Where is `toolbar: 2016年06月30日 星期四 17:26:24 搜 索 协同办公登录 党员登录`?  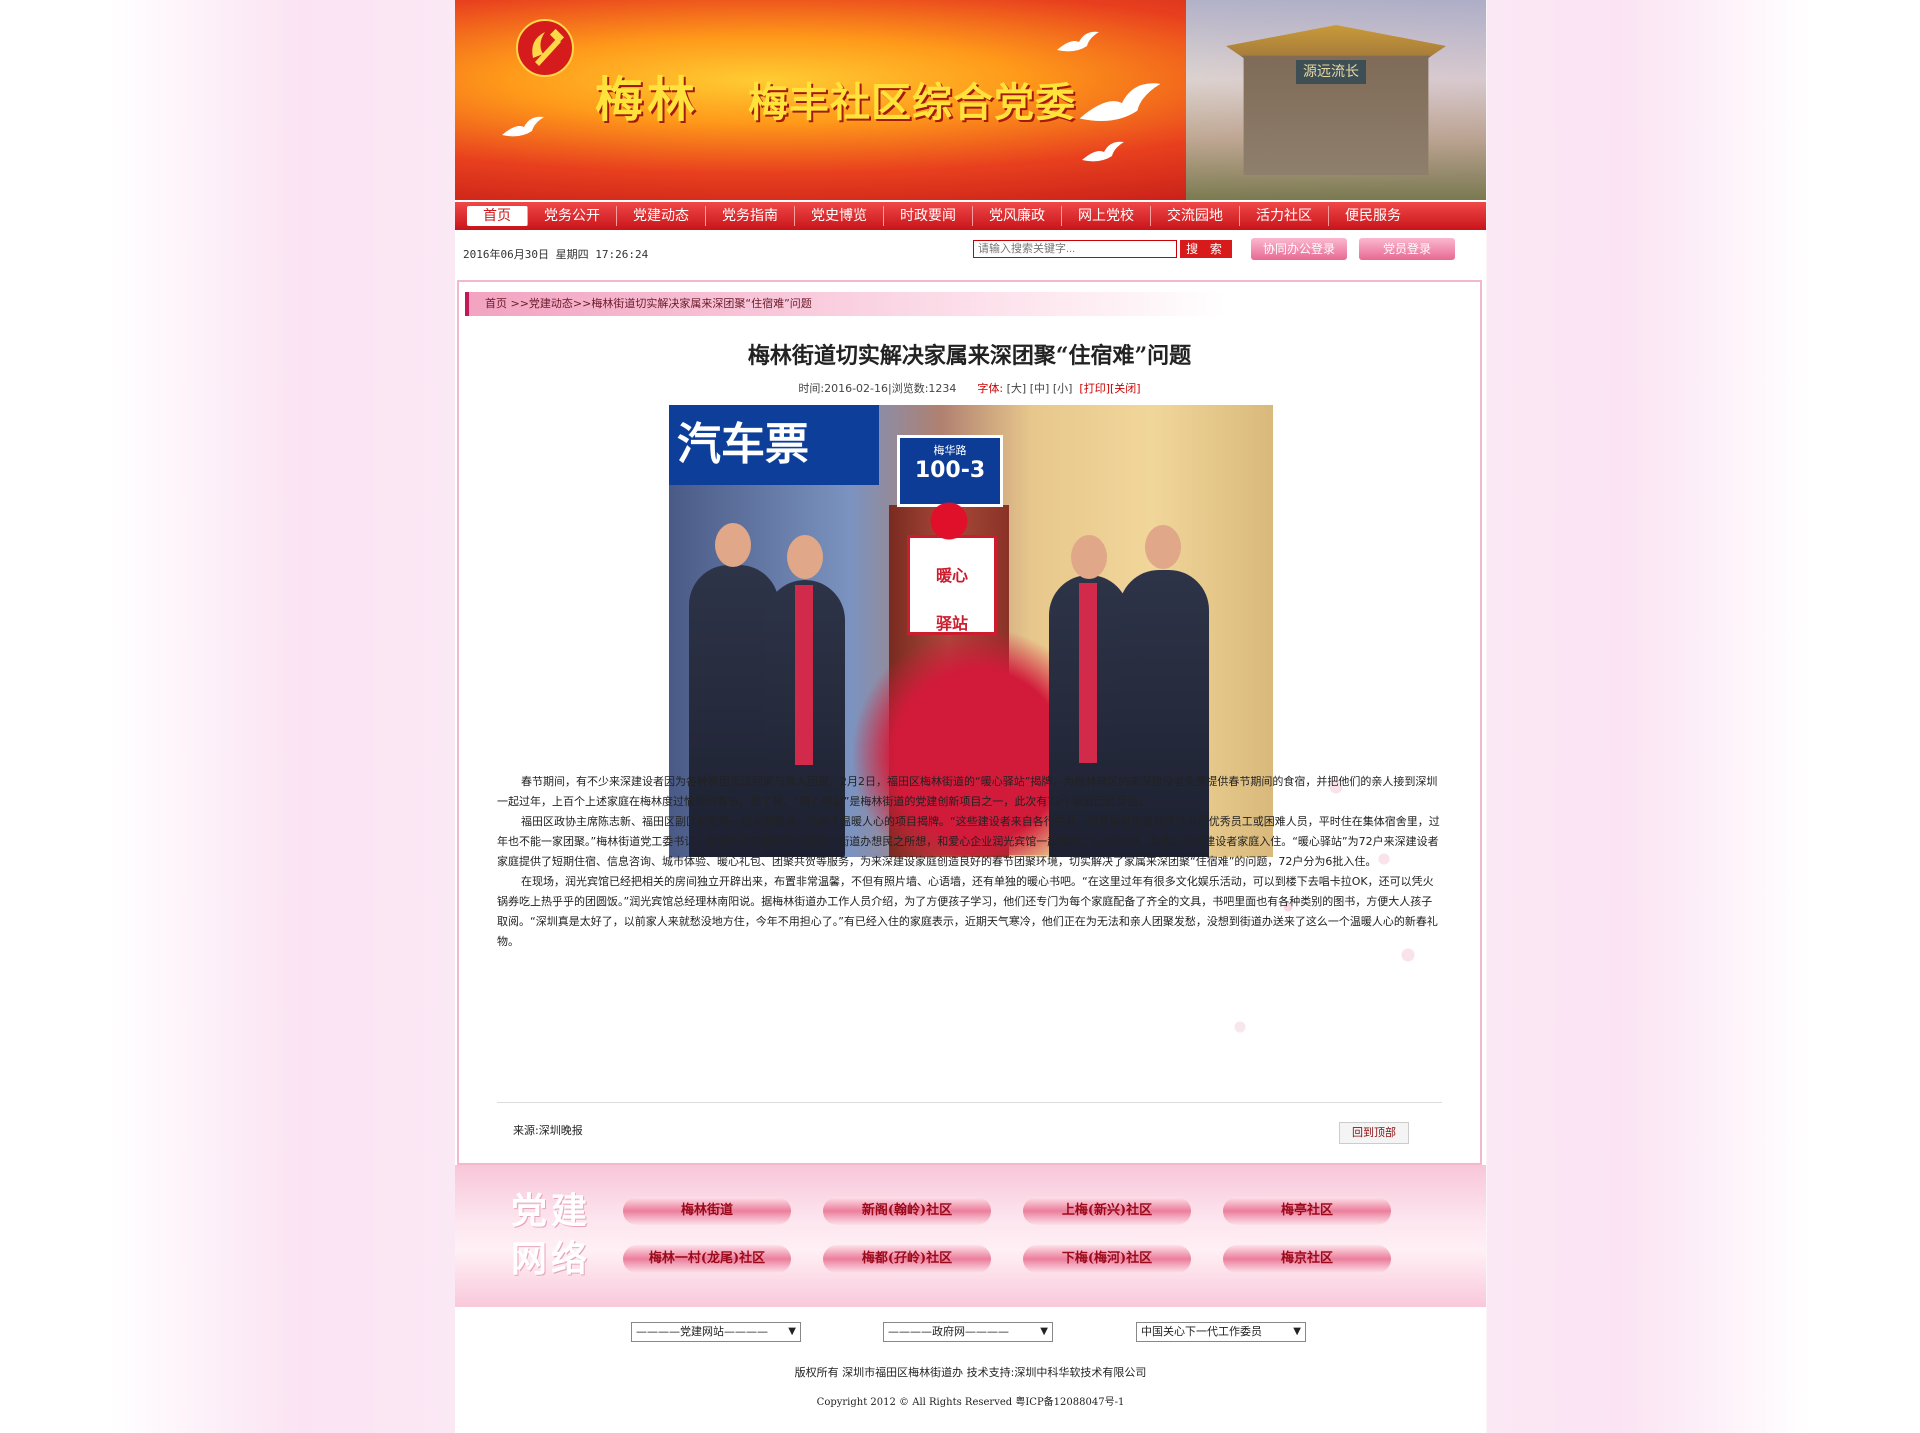
toolbar: 2016年06月30日 星期四 17:26:24 搜 索 协同办公登录 党员登录 is located at coordinates (970, 252).